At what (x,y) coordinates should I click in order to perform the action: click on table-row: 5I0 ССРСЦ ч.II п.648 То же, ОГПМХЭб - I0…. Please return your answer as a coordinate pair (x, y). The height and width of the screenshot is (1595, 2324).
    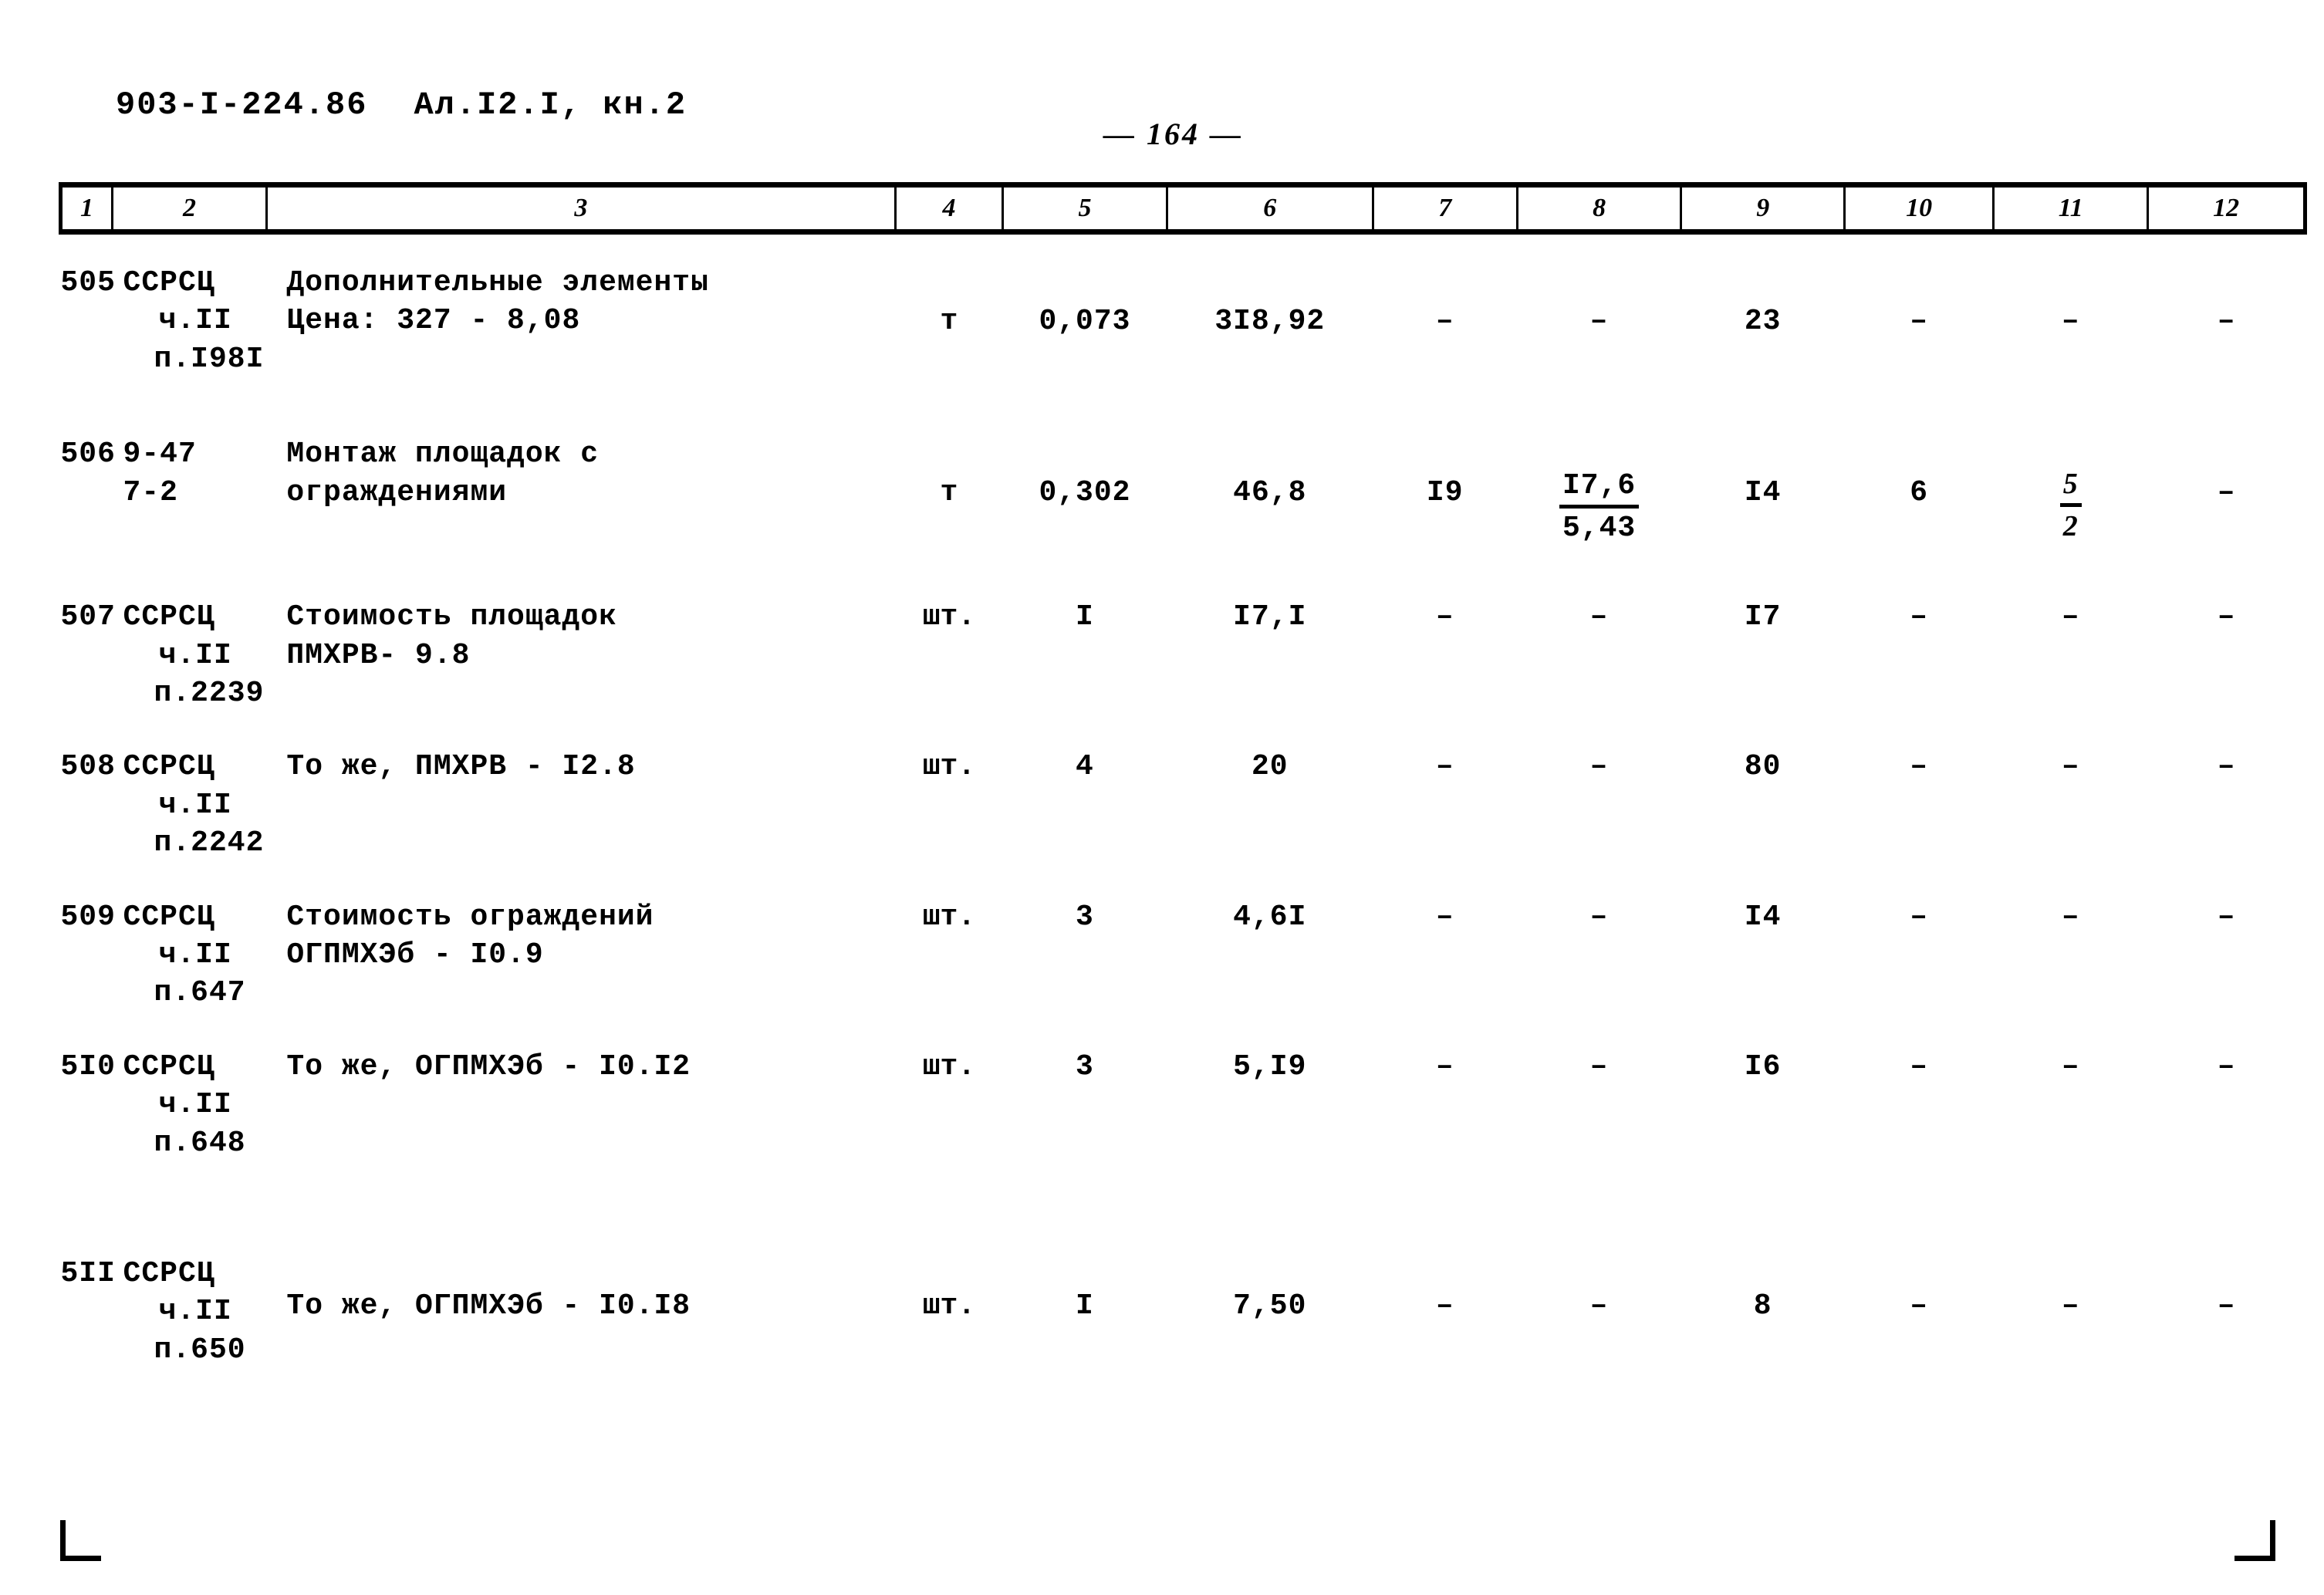
    Looking at the image, I should click on (1183, 1103).